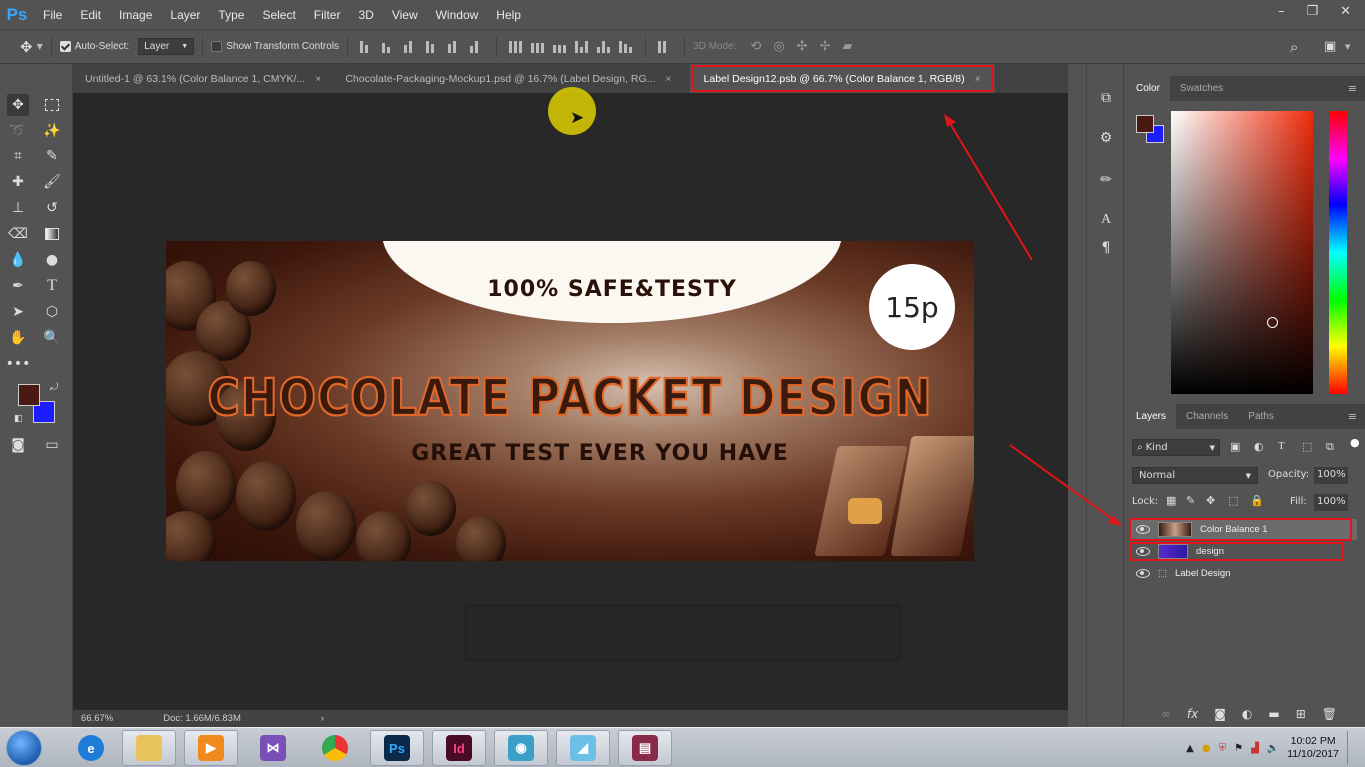 The height and width of the screenshot is (767, 1365). Describe the element at coordinates (477, 46) in the screenshot. I see `align-right-icon` at that location.